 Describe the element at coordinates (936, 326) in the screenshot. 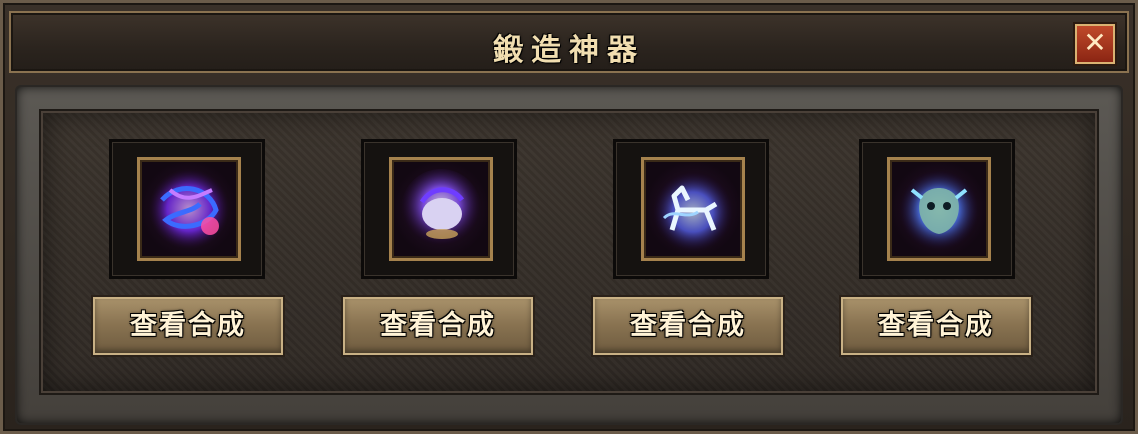

I see `view-synthesis-button-4: 查看合成` at that location.